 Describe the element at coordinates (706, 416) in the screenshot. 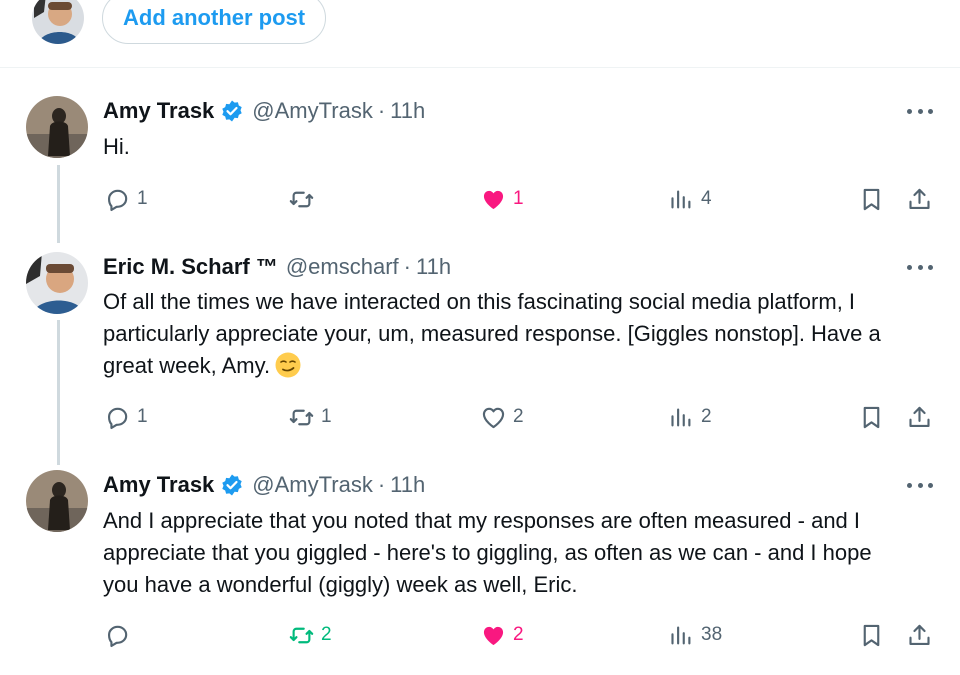

I see `view-count: 2` at that location.